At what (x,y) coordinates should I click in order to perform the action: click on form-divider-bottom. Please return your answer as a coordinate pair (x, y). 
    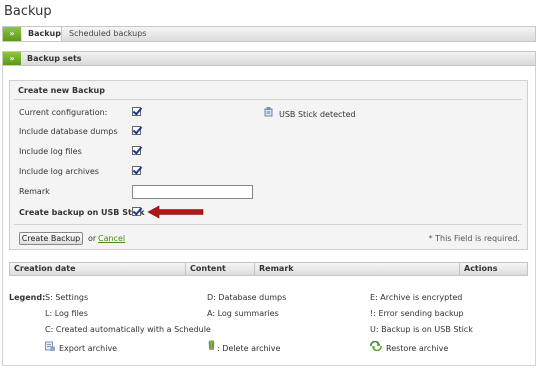
    Looking at the image, I should click on (268, 224).